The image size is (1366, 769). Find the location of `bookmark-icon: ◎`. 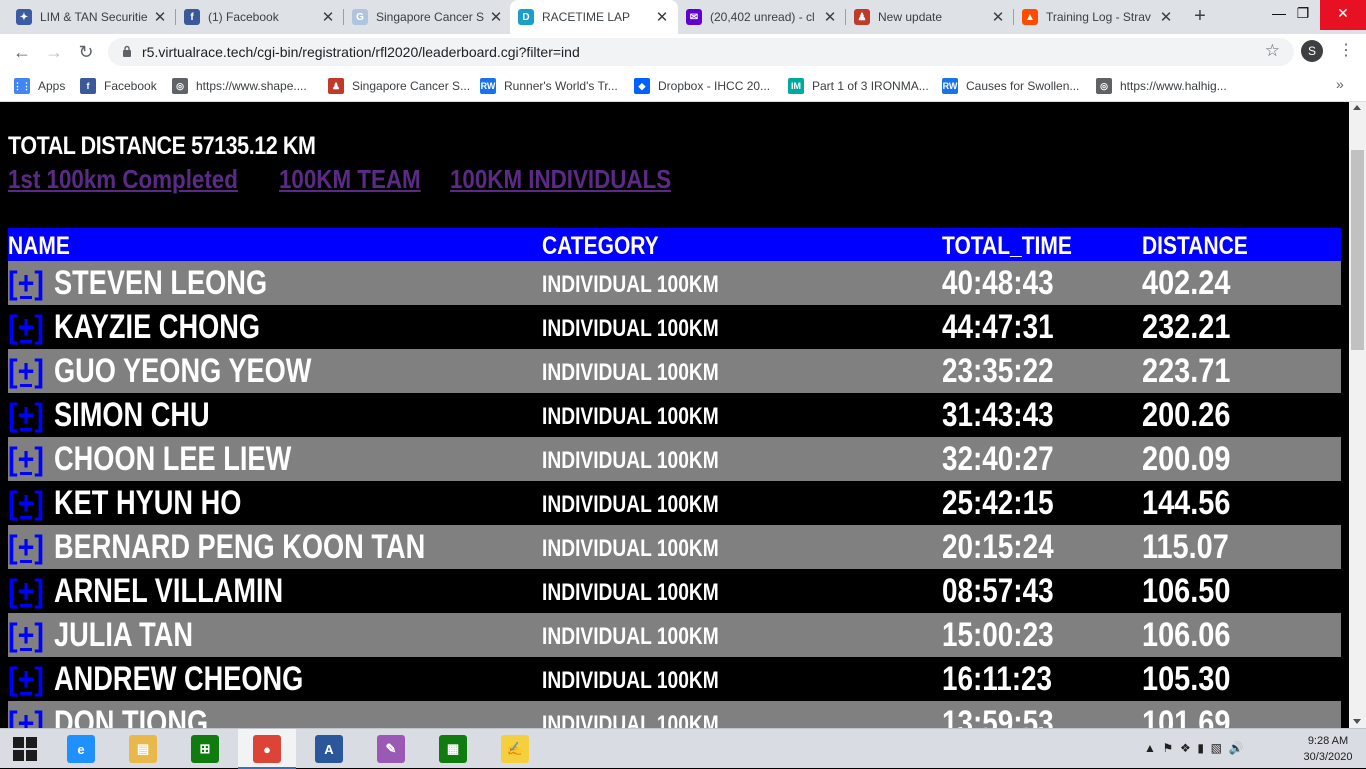

bookmark-icon: ◎ is located at coordinates (1104, 86).